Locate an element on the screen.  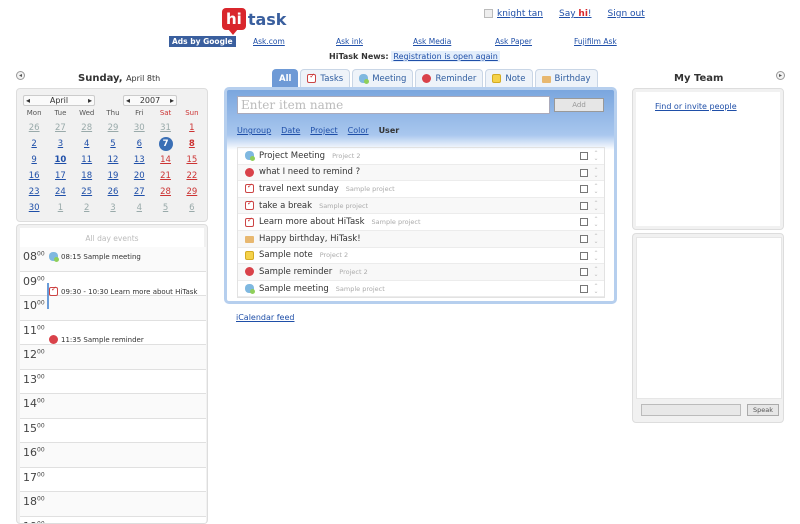
prev-month-icon: ◂ is located at coordinates (27, 100).